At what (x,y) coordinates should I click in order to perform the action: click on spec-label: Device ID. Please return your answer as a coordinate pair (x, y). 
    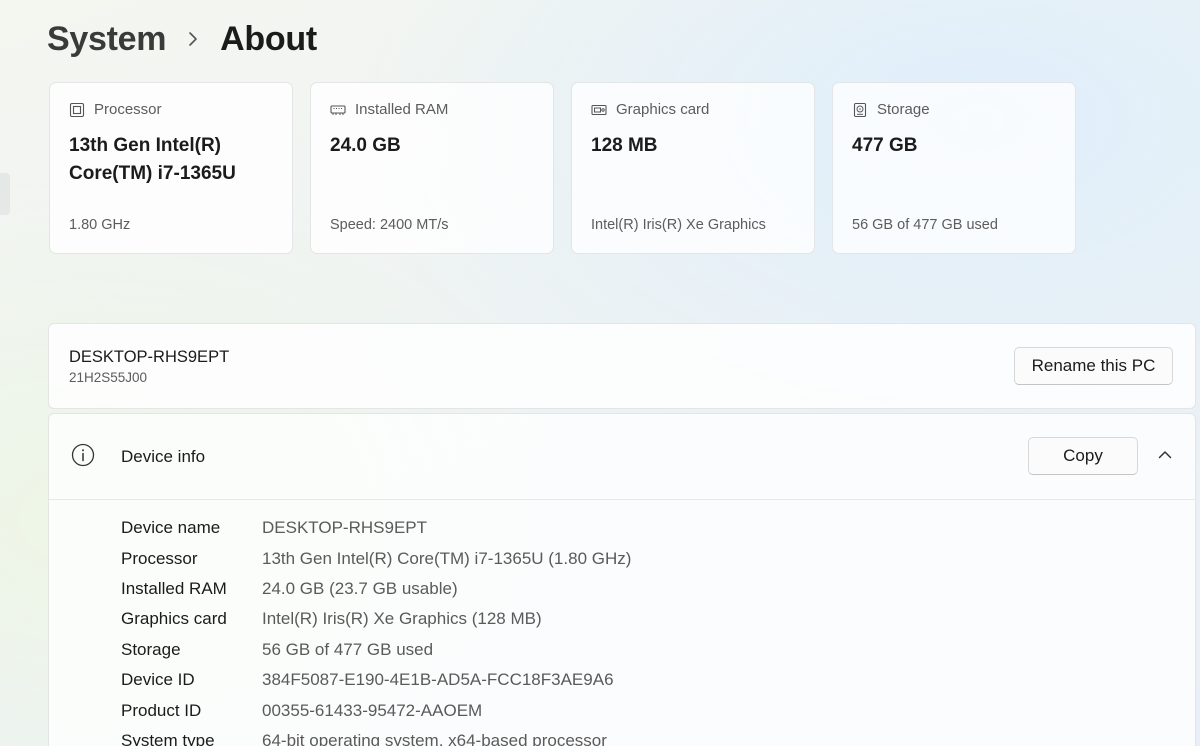
    Looking at the image, I should click on (158, 680).